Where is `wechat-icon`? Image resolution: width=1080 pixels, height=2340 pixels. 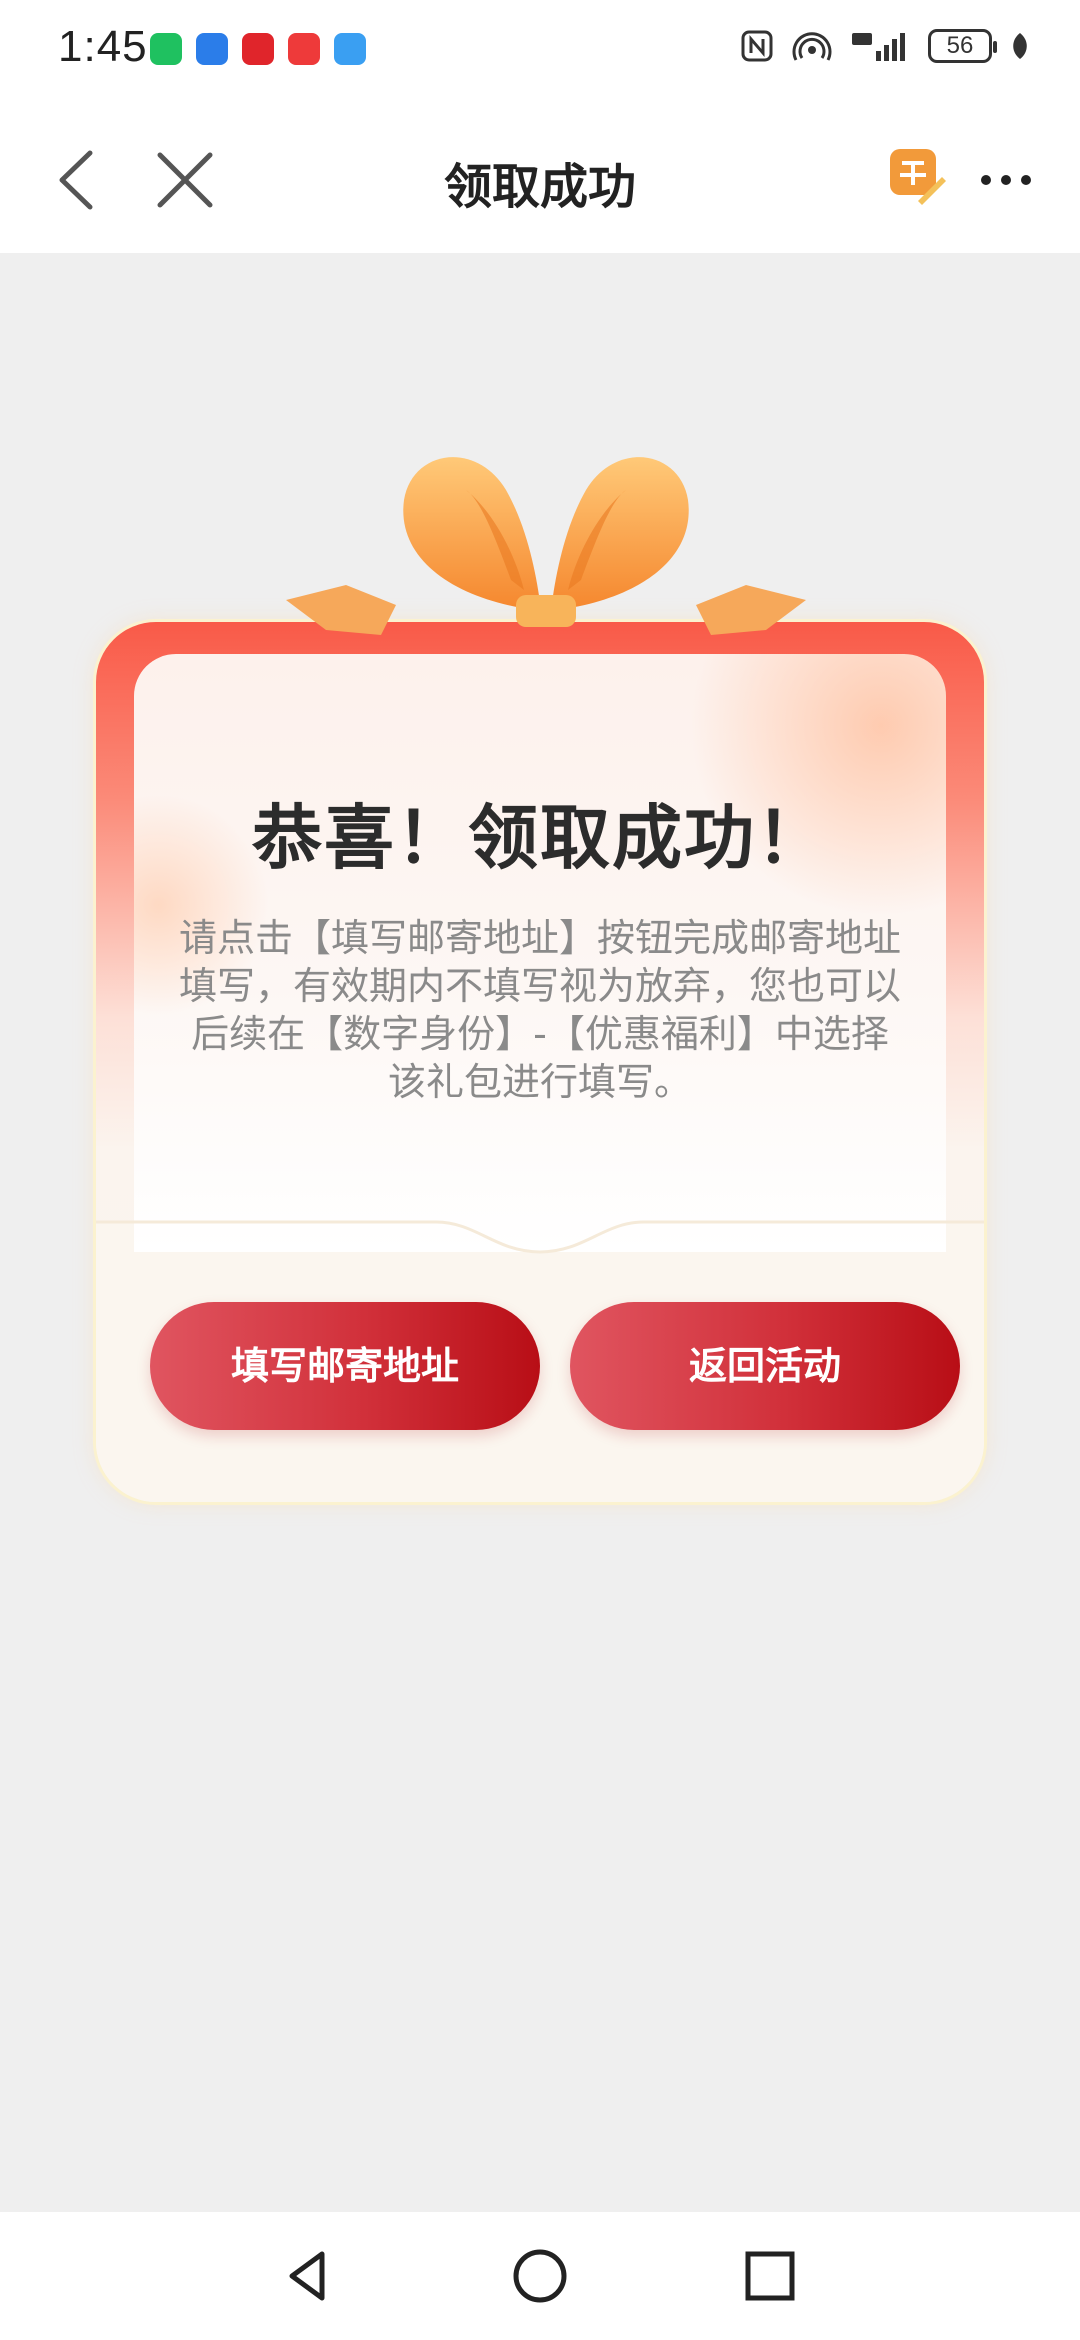 wechat-icon is located at coordinates (166, 49).